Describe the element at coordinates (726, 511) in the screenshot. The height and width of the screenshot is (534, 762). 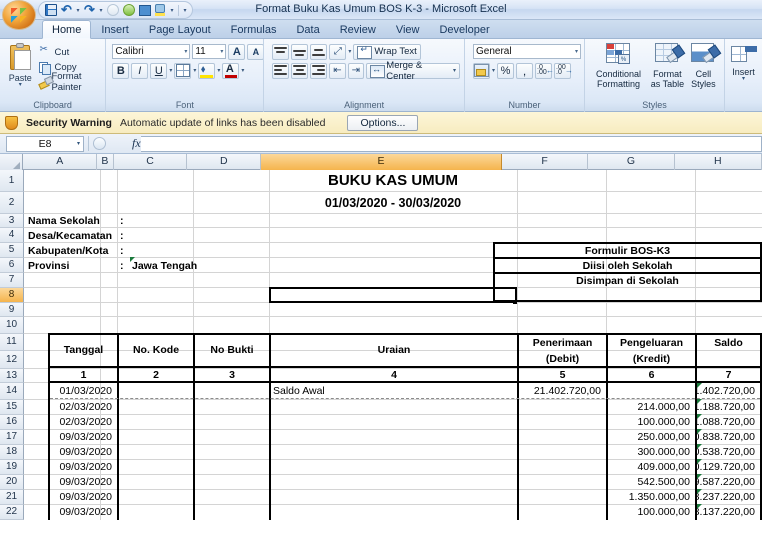
I see `cell-saldo-r22: 18.137.220,00` at that location.